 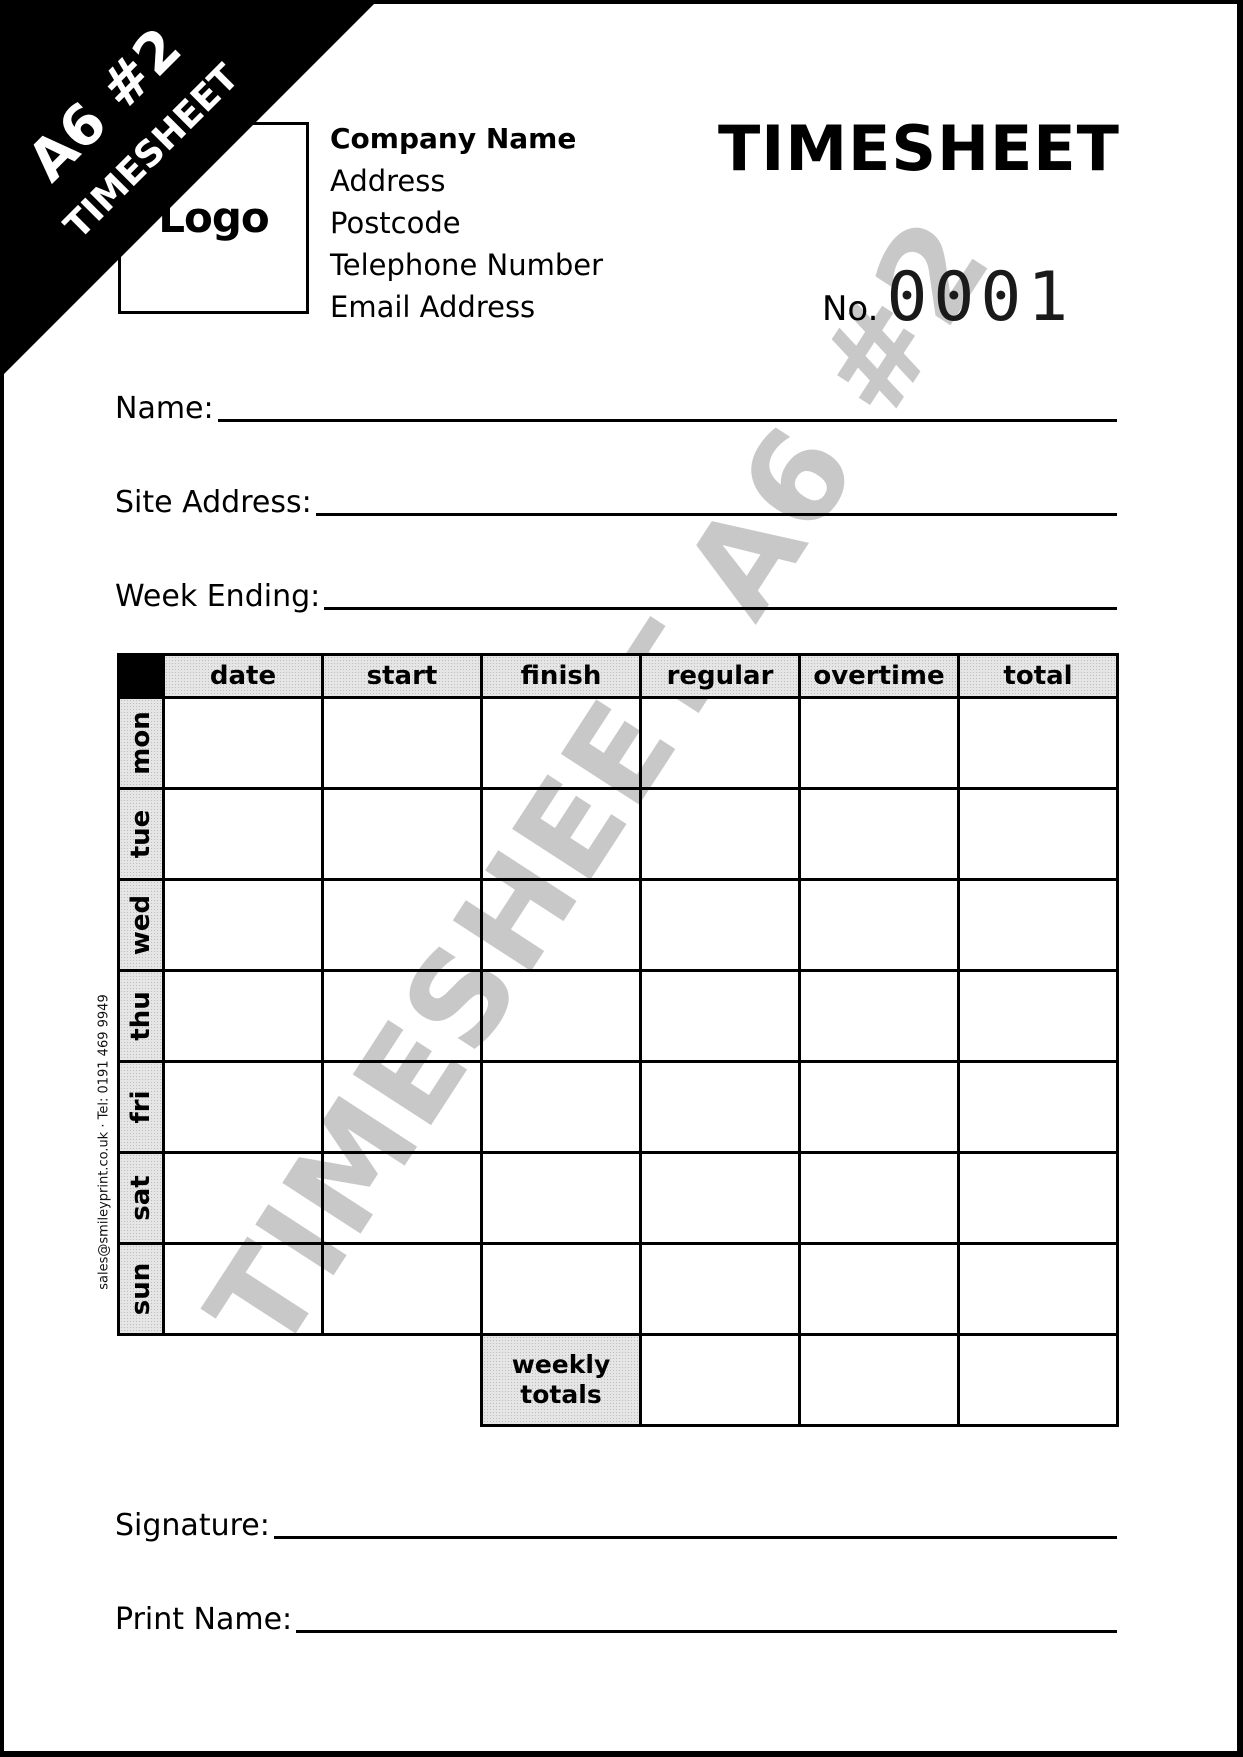 I want to click on page-title: TIMESHEET, so click(x=919, y=148).